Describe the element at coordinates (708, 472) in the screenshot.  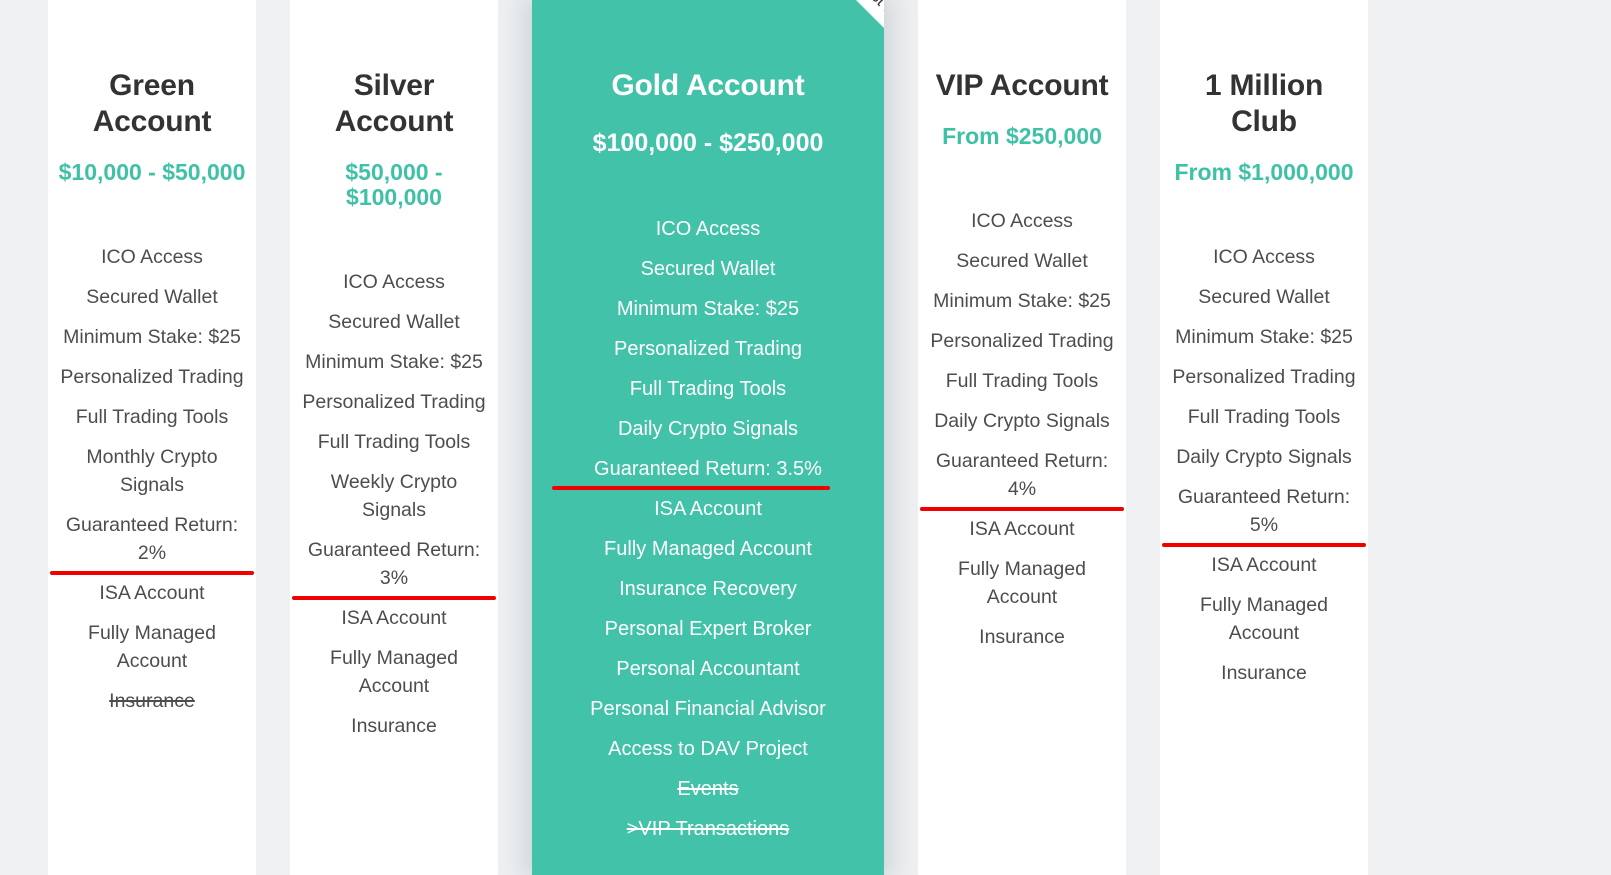
I see `feature-item: Guaranteed Return: 3.5%` at that location.